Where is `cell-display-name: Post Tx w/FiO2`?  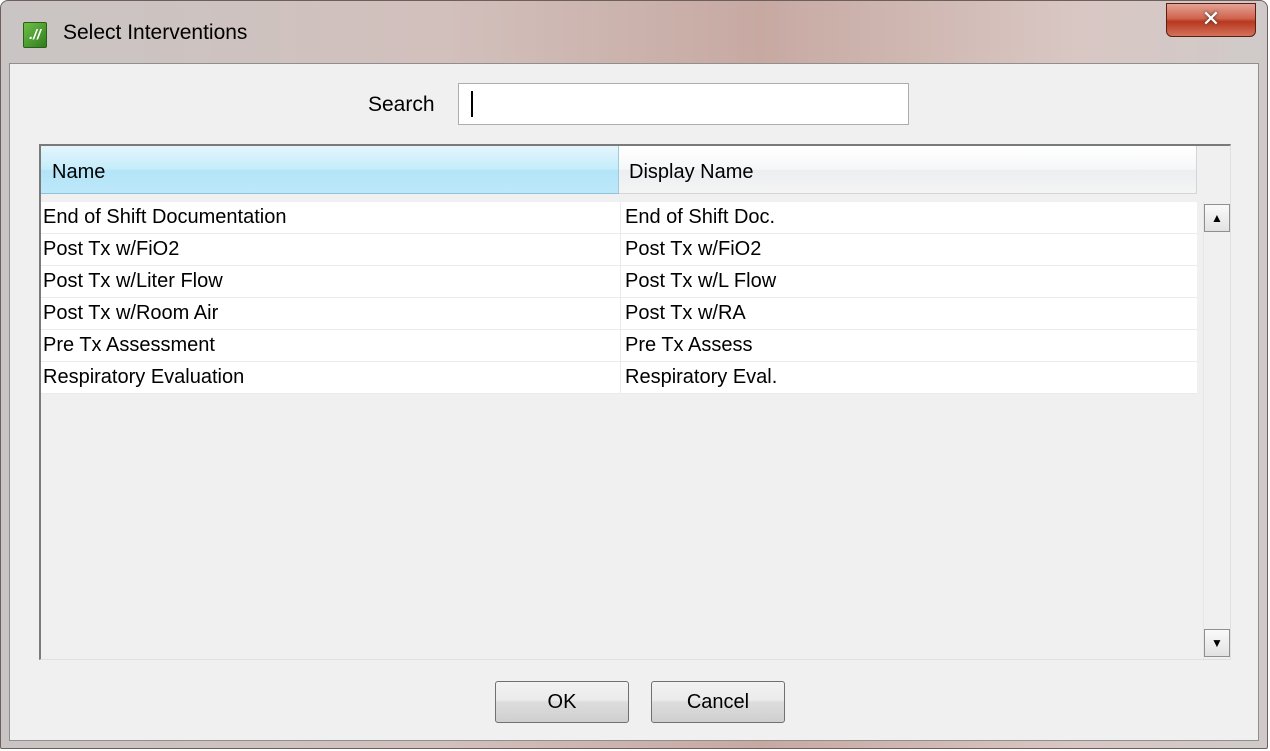
cell-display-name: Post Tx w/FiO2 is located at coordinates (693, 249).